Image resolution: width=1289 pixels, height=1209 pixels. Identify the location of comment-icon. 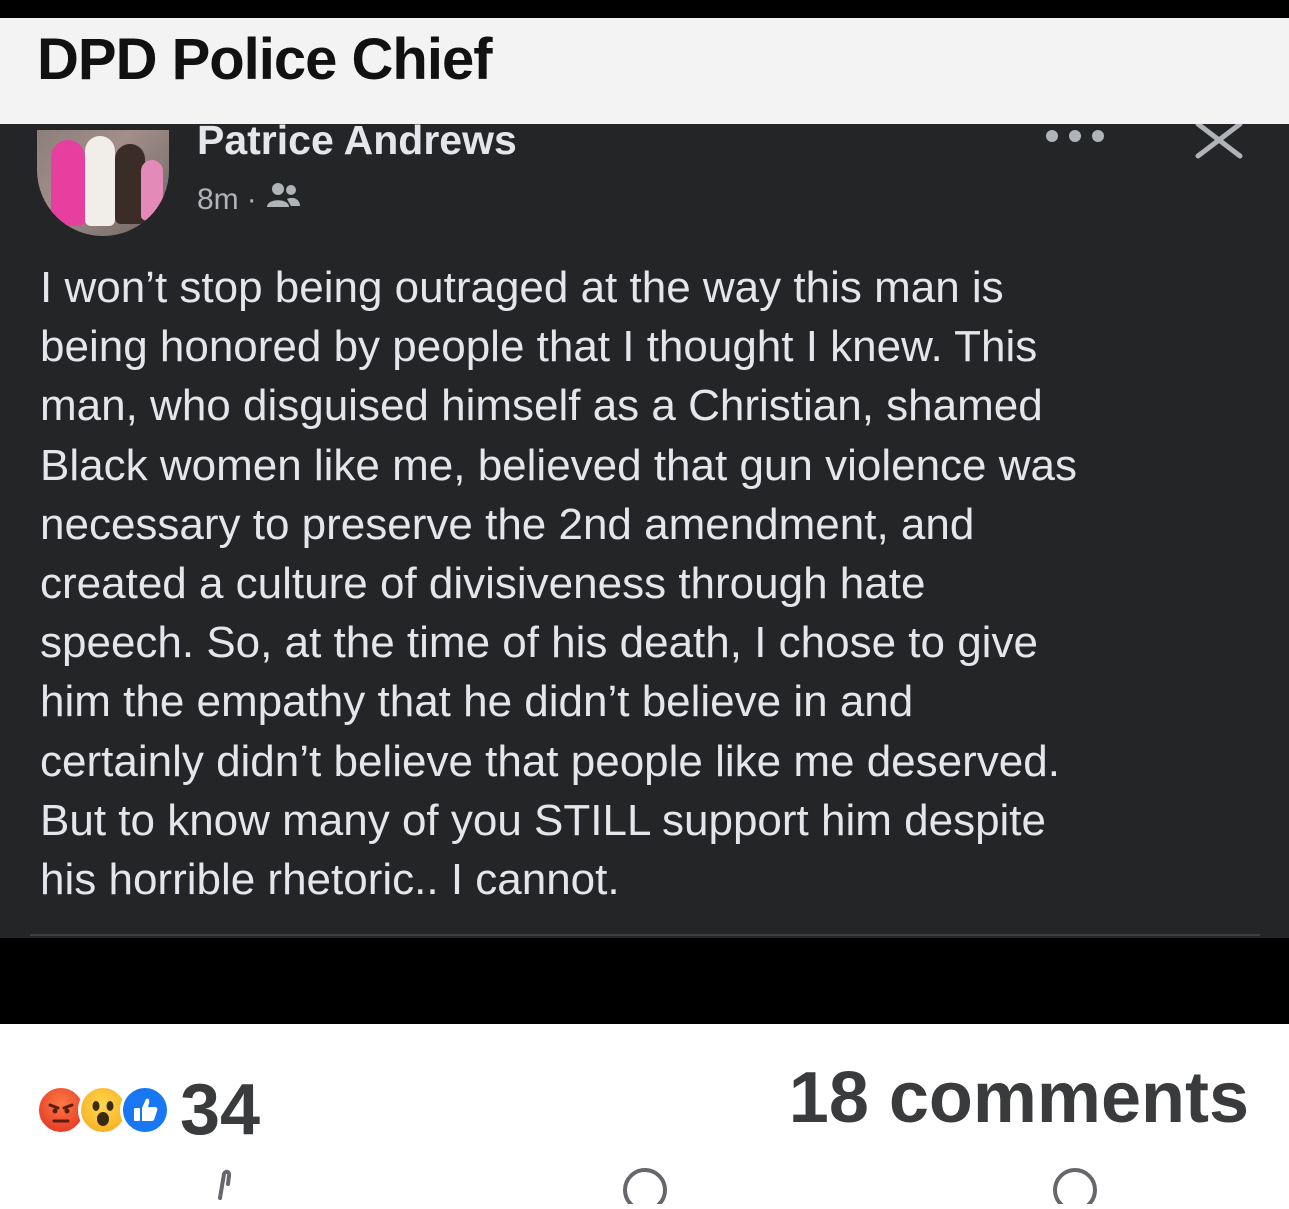
(645, 1186).